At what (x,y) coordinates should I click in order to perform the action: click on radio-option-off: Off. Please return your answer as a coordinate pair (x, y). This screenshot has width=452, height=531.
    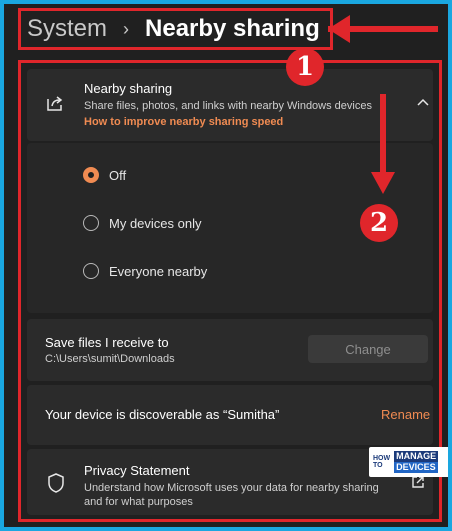
    Looking at the image, I should click on (104, 175).